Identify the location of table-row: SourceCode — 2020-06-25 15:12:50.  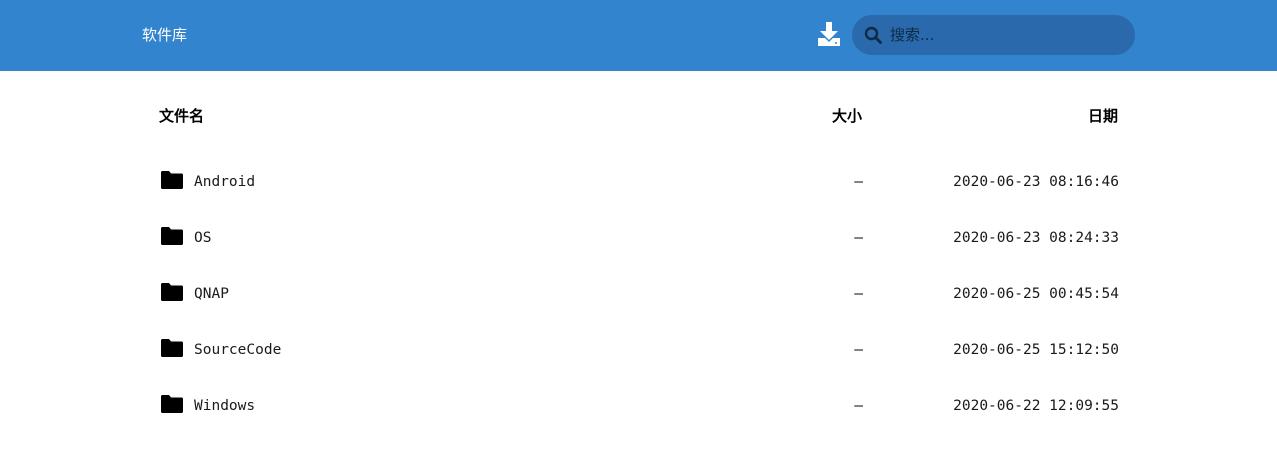
(638, 351).